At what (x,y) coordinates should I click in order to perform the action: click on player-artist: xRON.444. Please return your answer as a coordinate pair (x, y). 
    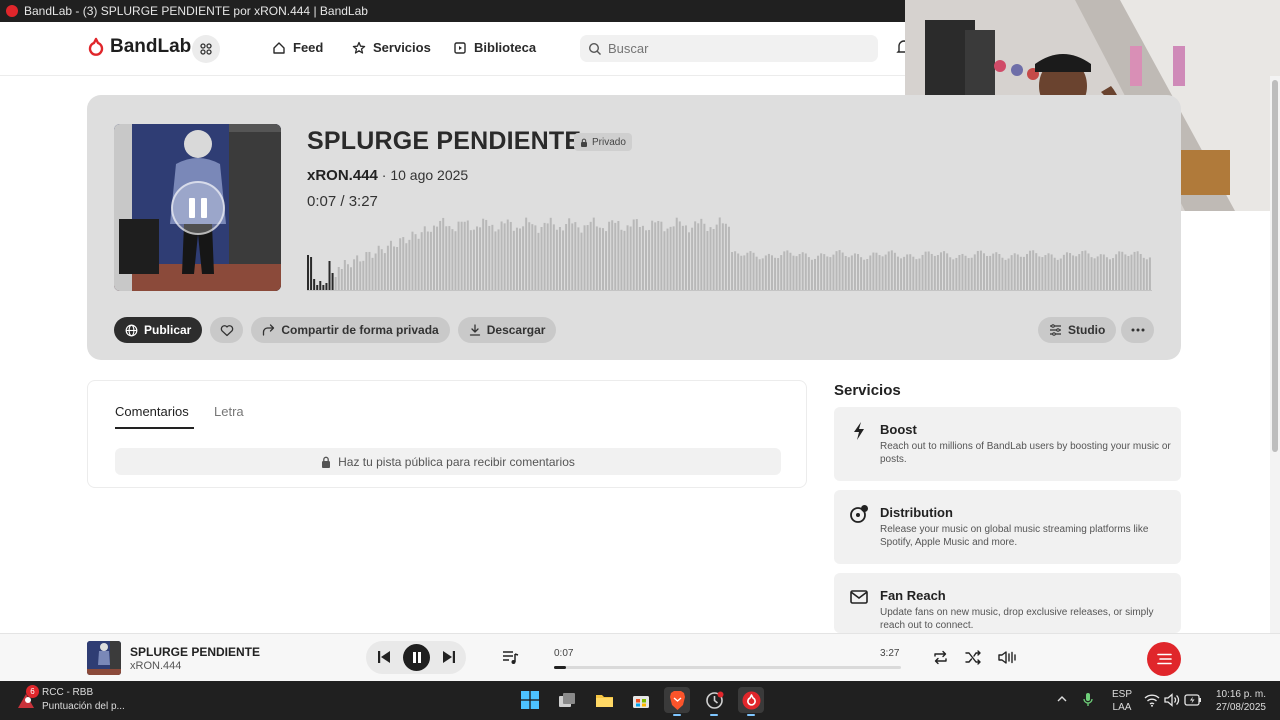
    Looking at the image, I should click on (155, 666).